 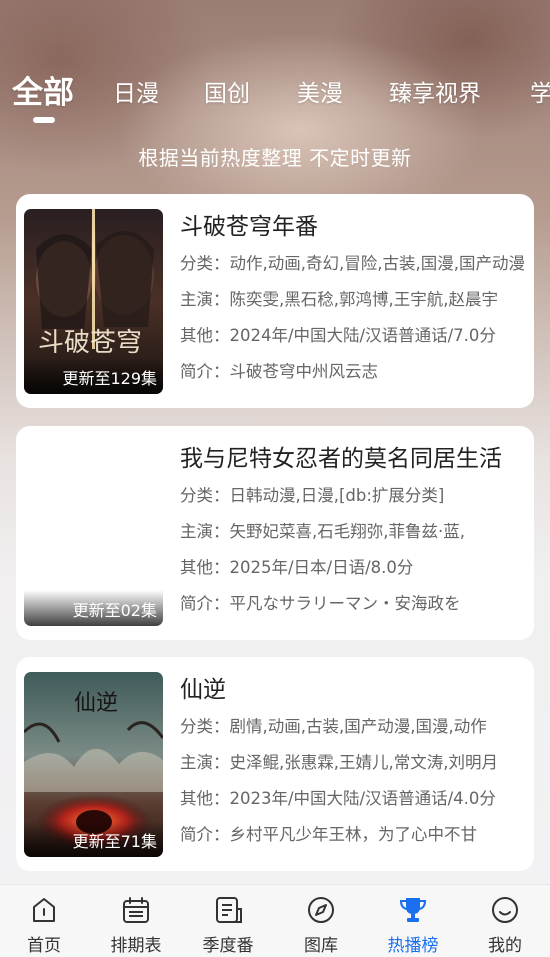 What do you see at coordinates (136, 946) in the screenshot?
I see `nav-schedule-label: 排期表` at bounding box center [136, 946].